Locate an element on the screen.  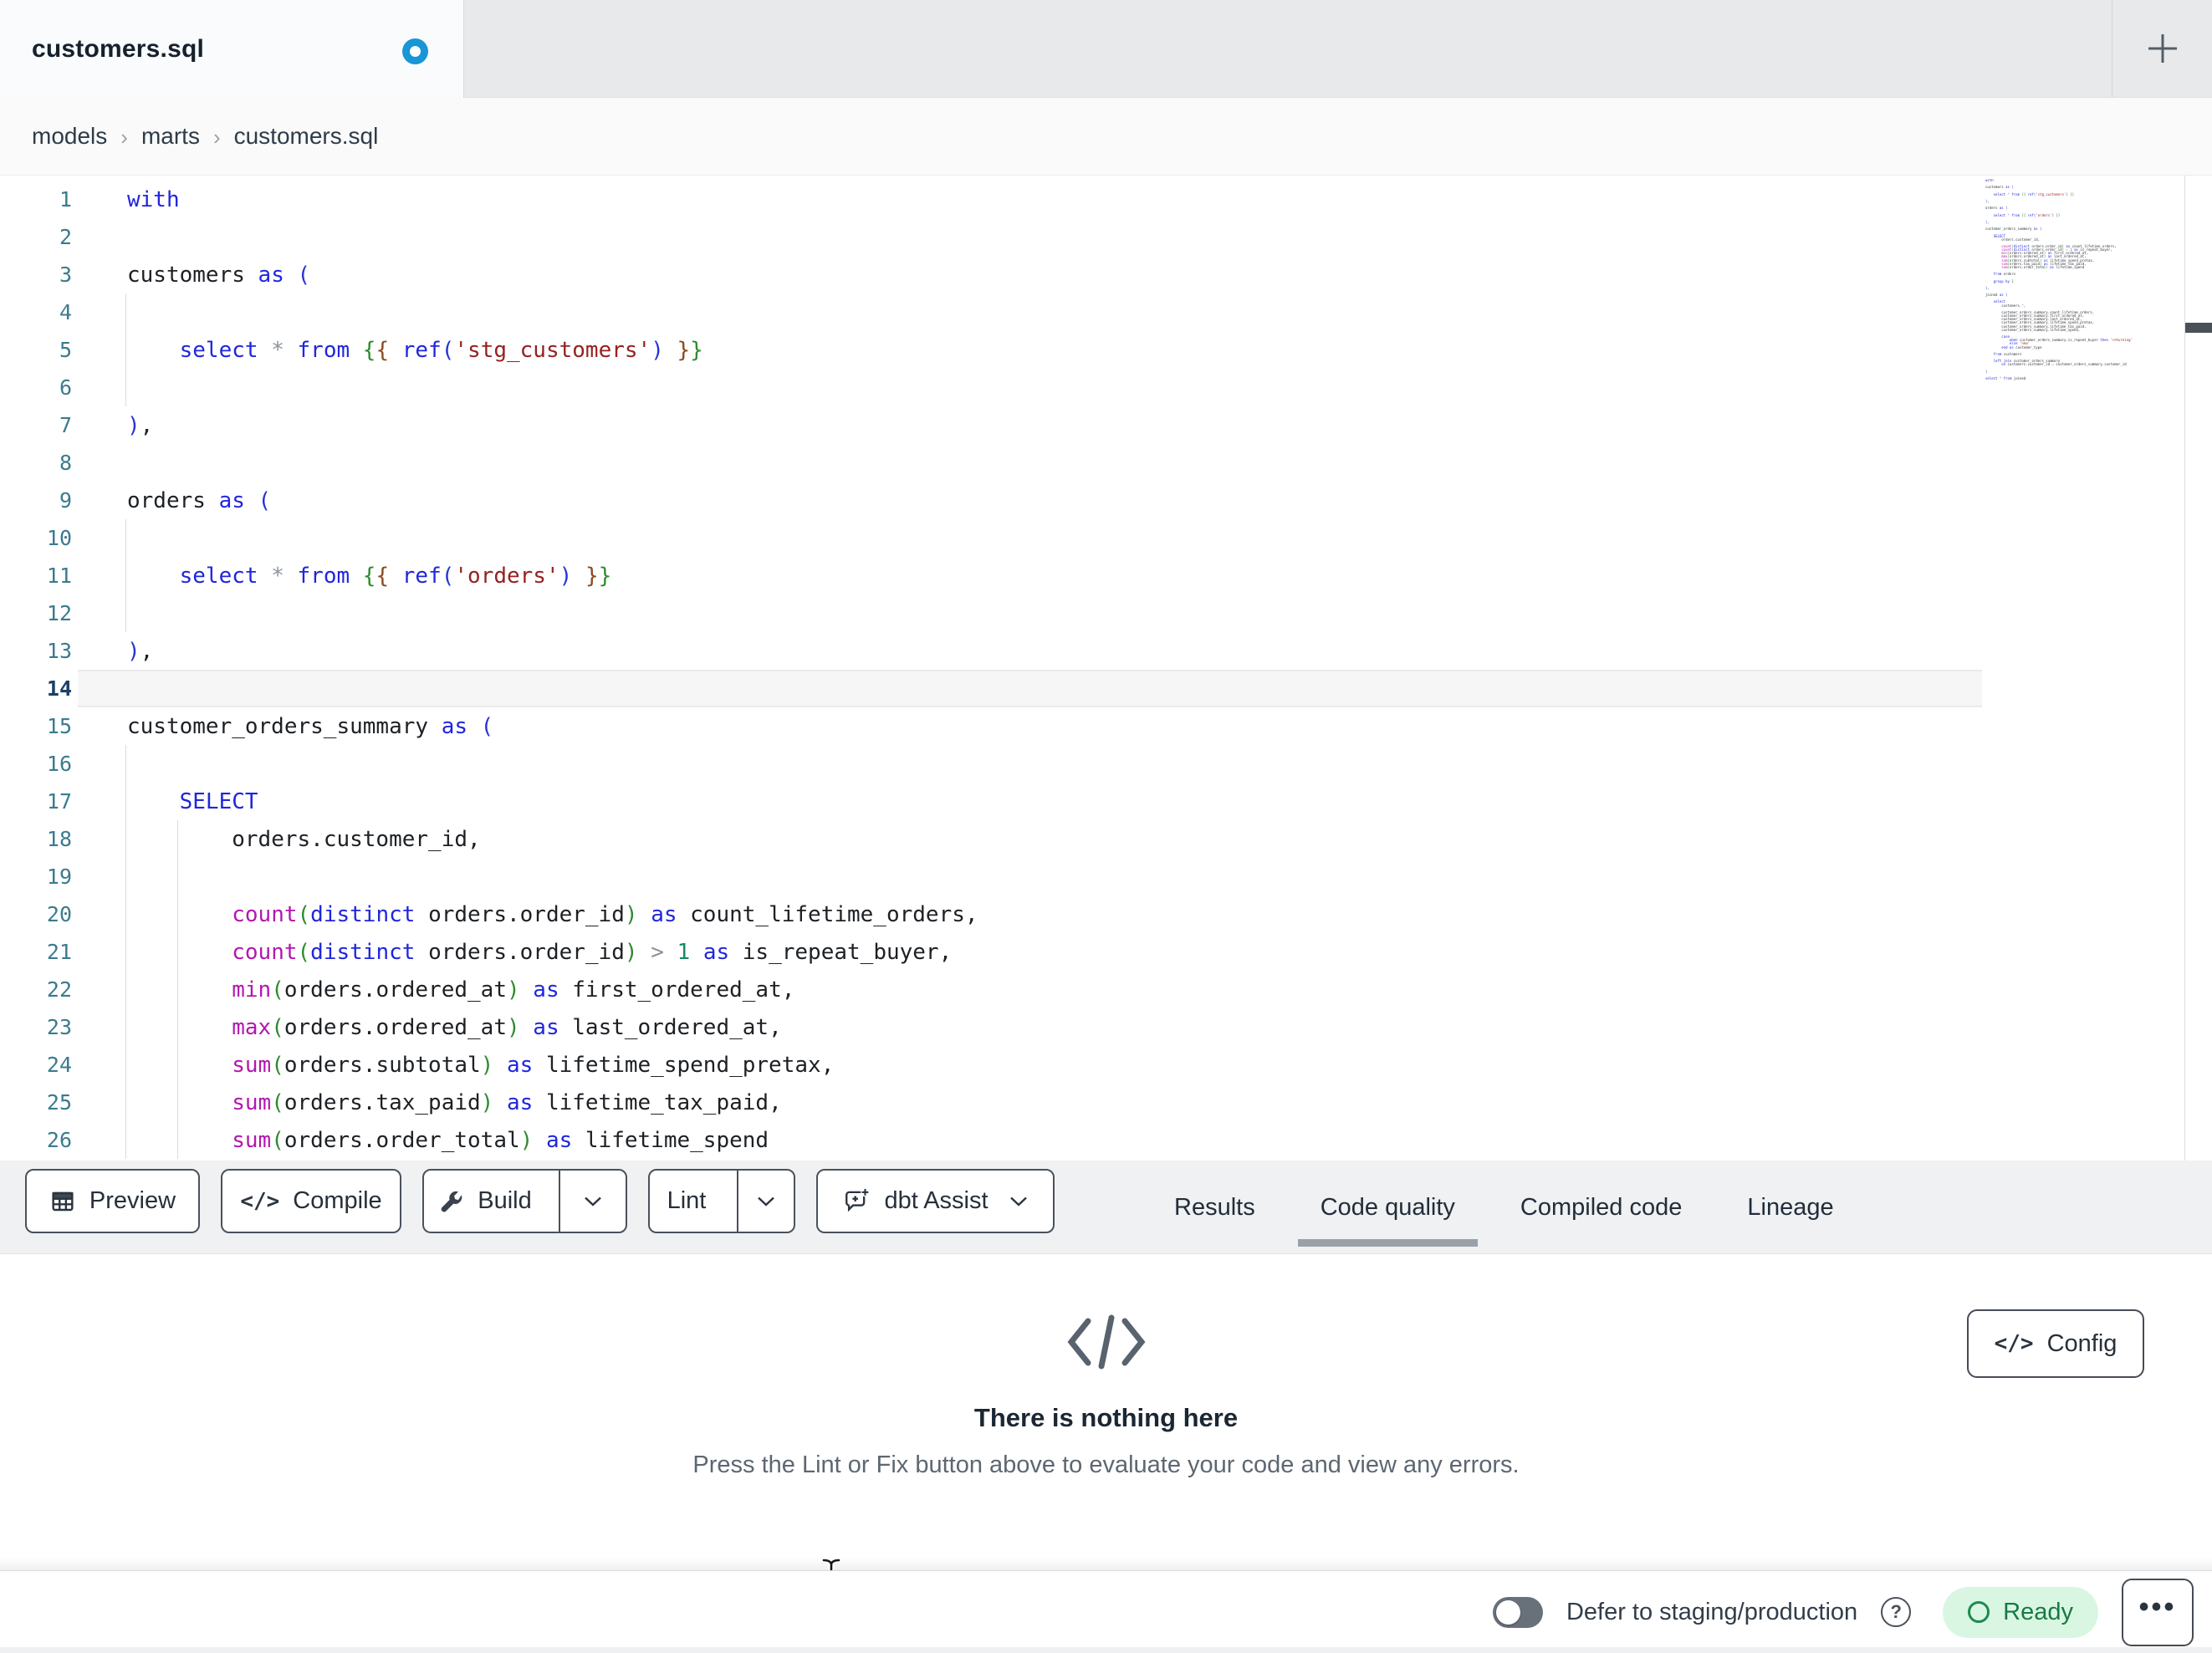
code-text: customers as ( is located at coordinates (219, 275).